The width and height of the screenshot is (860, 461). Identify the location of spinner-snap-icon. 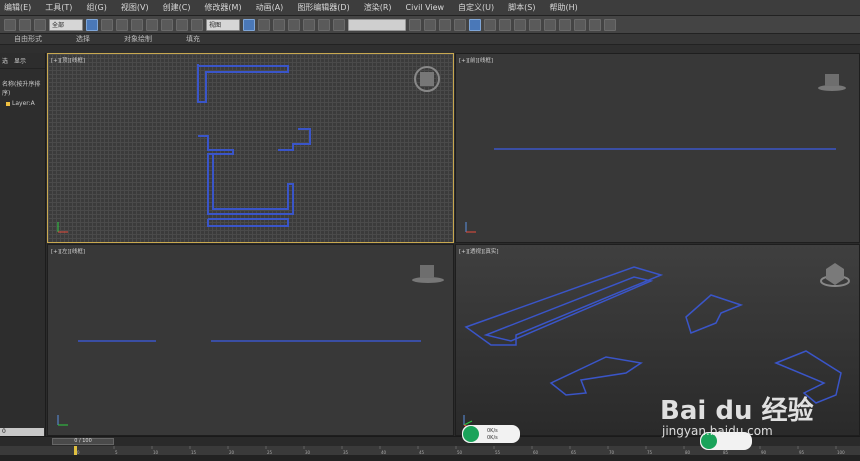
(324, 24).